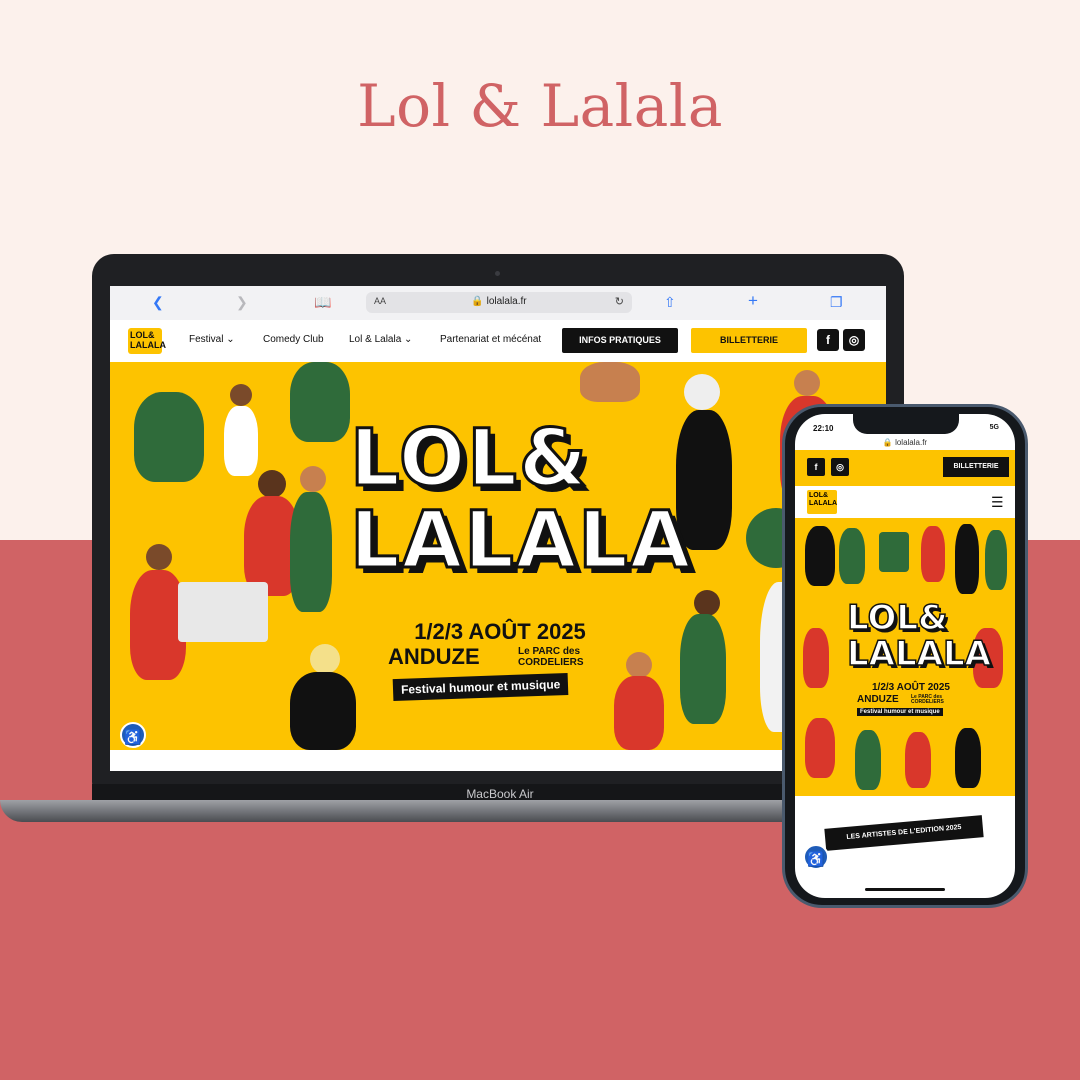 The image size is (1080, 1080). Describe the element at coordinates (906, 424) in the screenshot. I see `phone-notch` at that location.